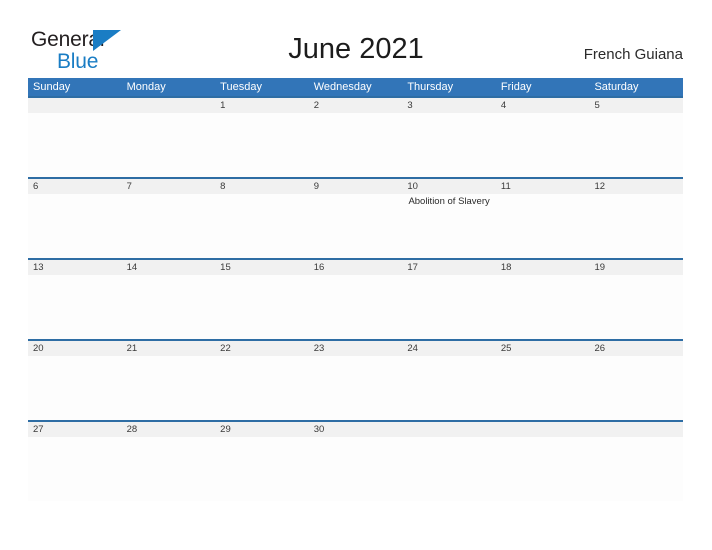  I want to click on day-number: 4, so click(543, 105).